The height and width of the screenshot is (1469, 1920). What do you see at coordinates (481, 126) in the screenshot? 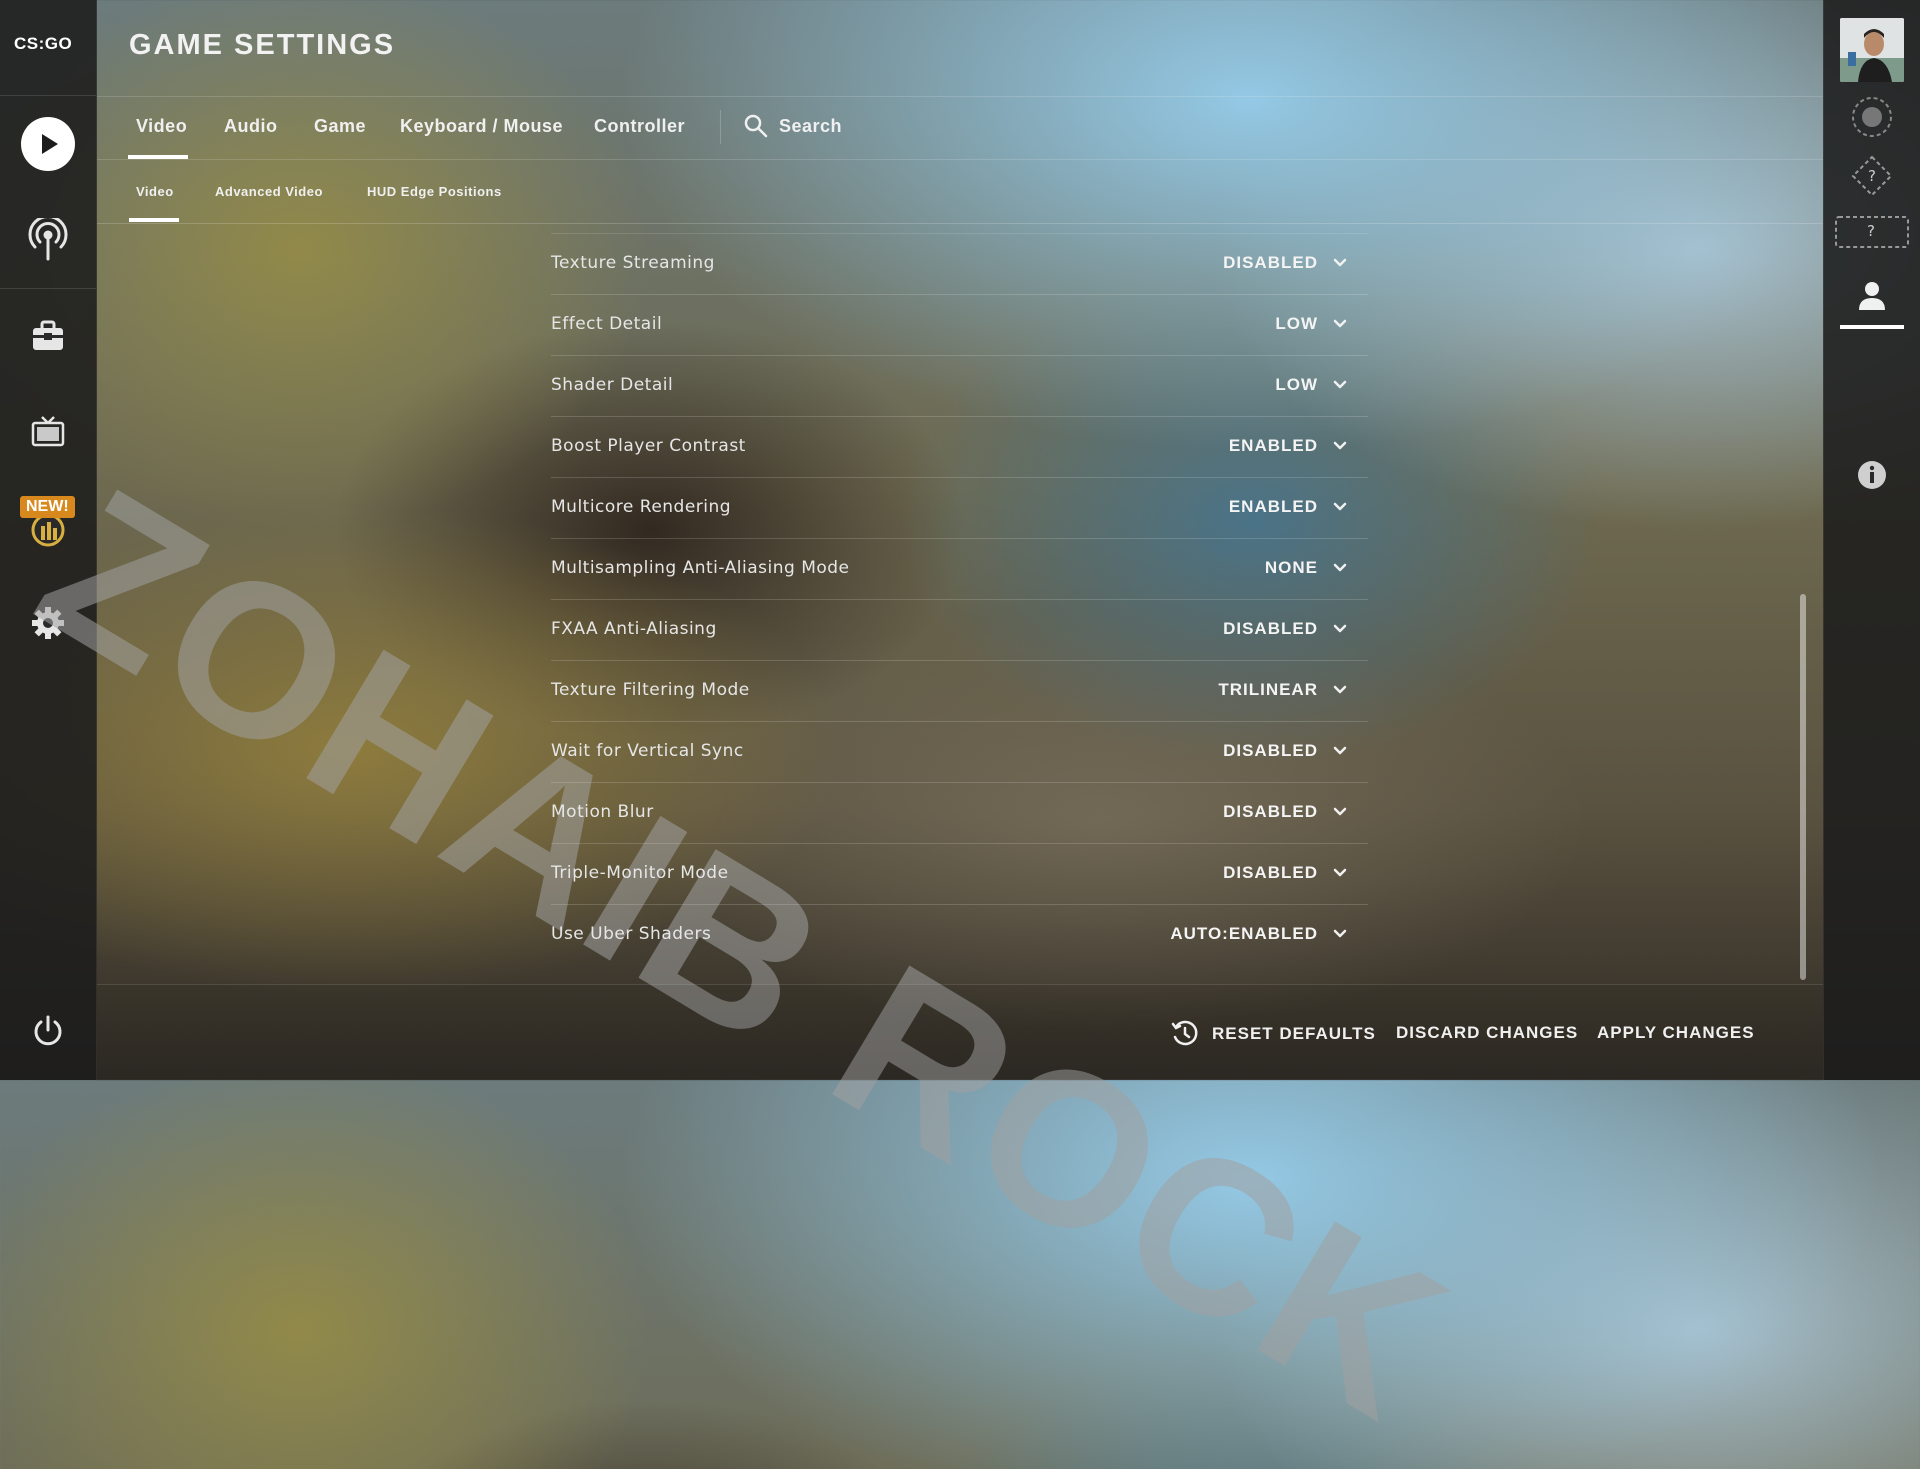
I see `tab-keyboard-mouse: Keyboard / Mouse` at bounding box center [481, 126].